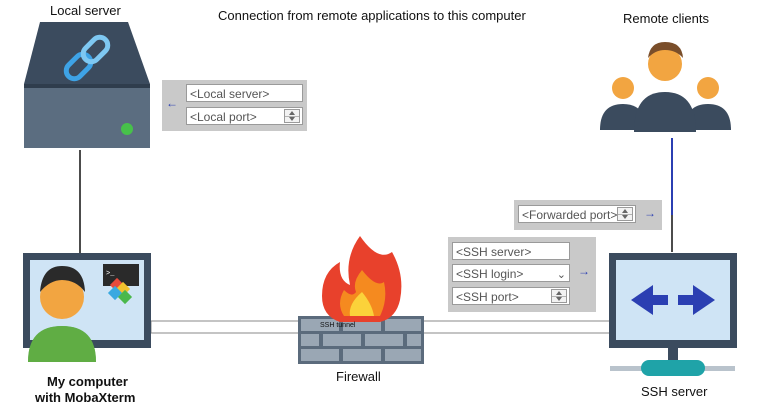  Describe the element at coordinates (172, 103) in the screenshot. I see `arrow-left-icon: ←` at that location.